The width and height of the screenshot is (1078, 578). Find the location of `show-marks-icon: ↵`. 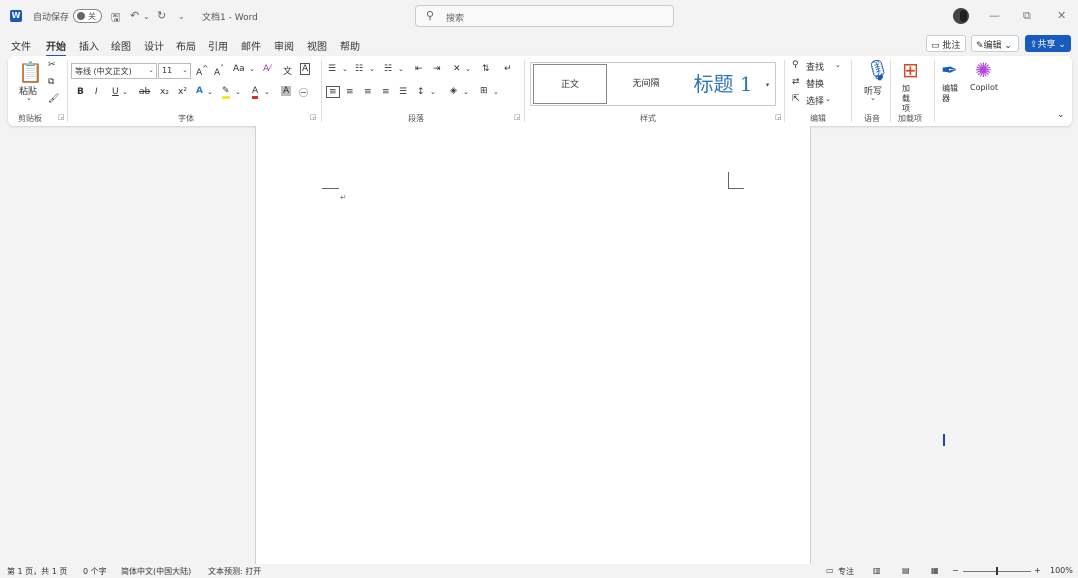

show-marks-icon: ↵ is located at coordinates (508, 69).